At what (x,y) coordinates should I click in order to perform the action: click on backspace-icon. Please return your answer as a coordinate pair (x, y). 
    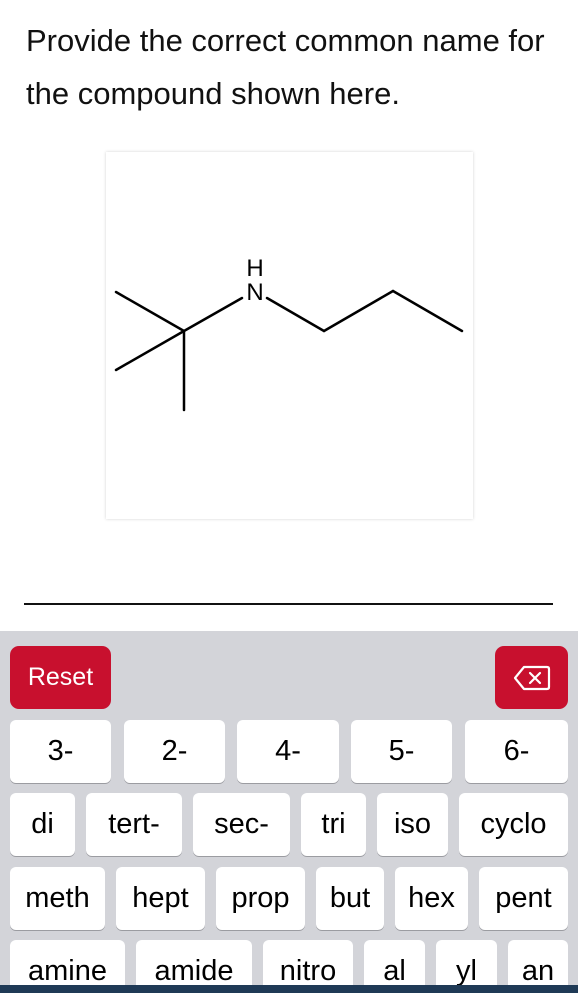
    Looking at the image, I should click on (531, 677).